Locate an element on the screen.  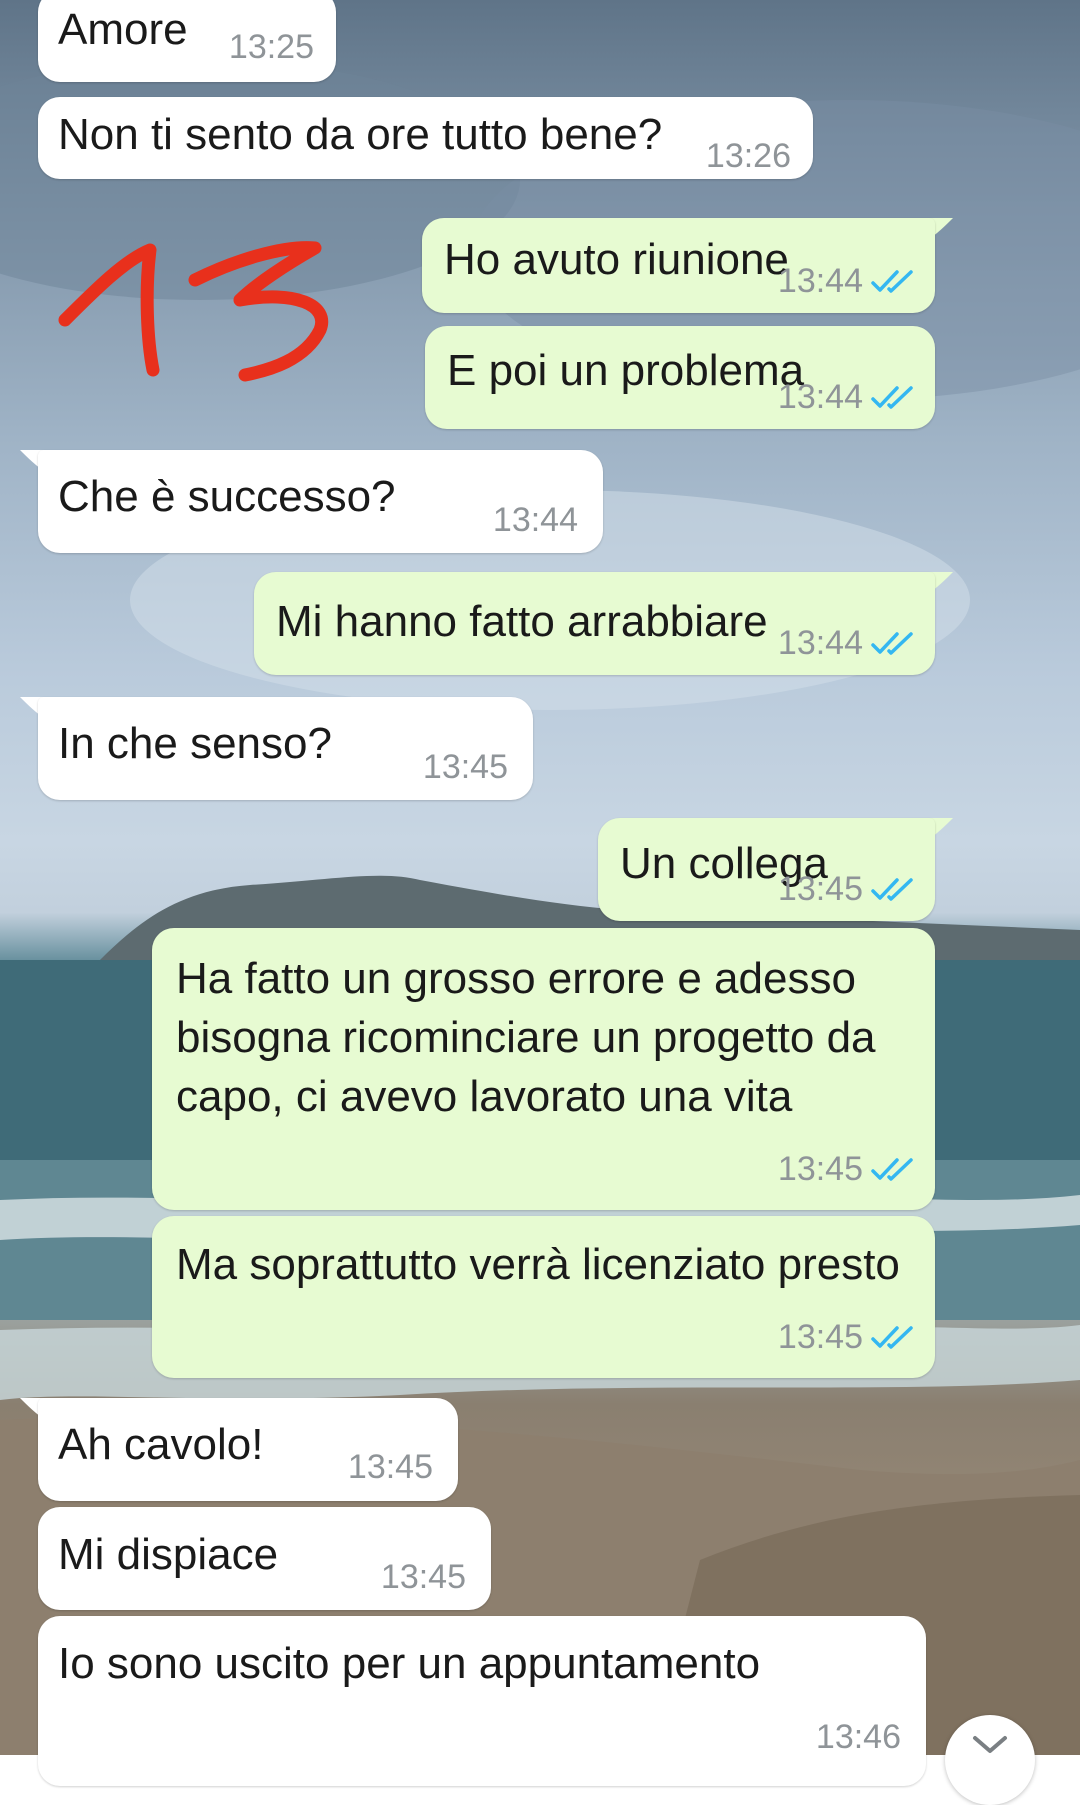
message-bubble-incoming: Mi dispiace 13:45 is located at coordinates (264, 1558).